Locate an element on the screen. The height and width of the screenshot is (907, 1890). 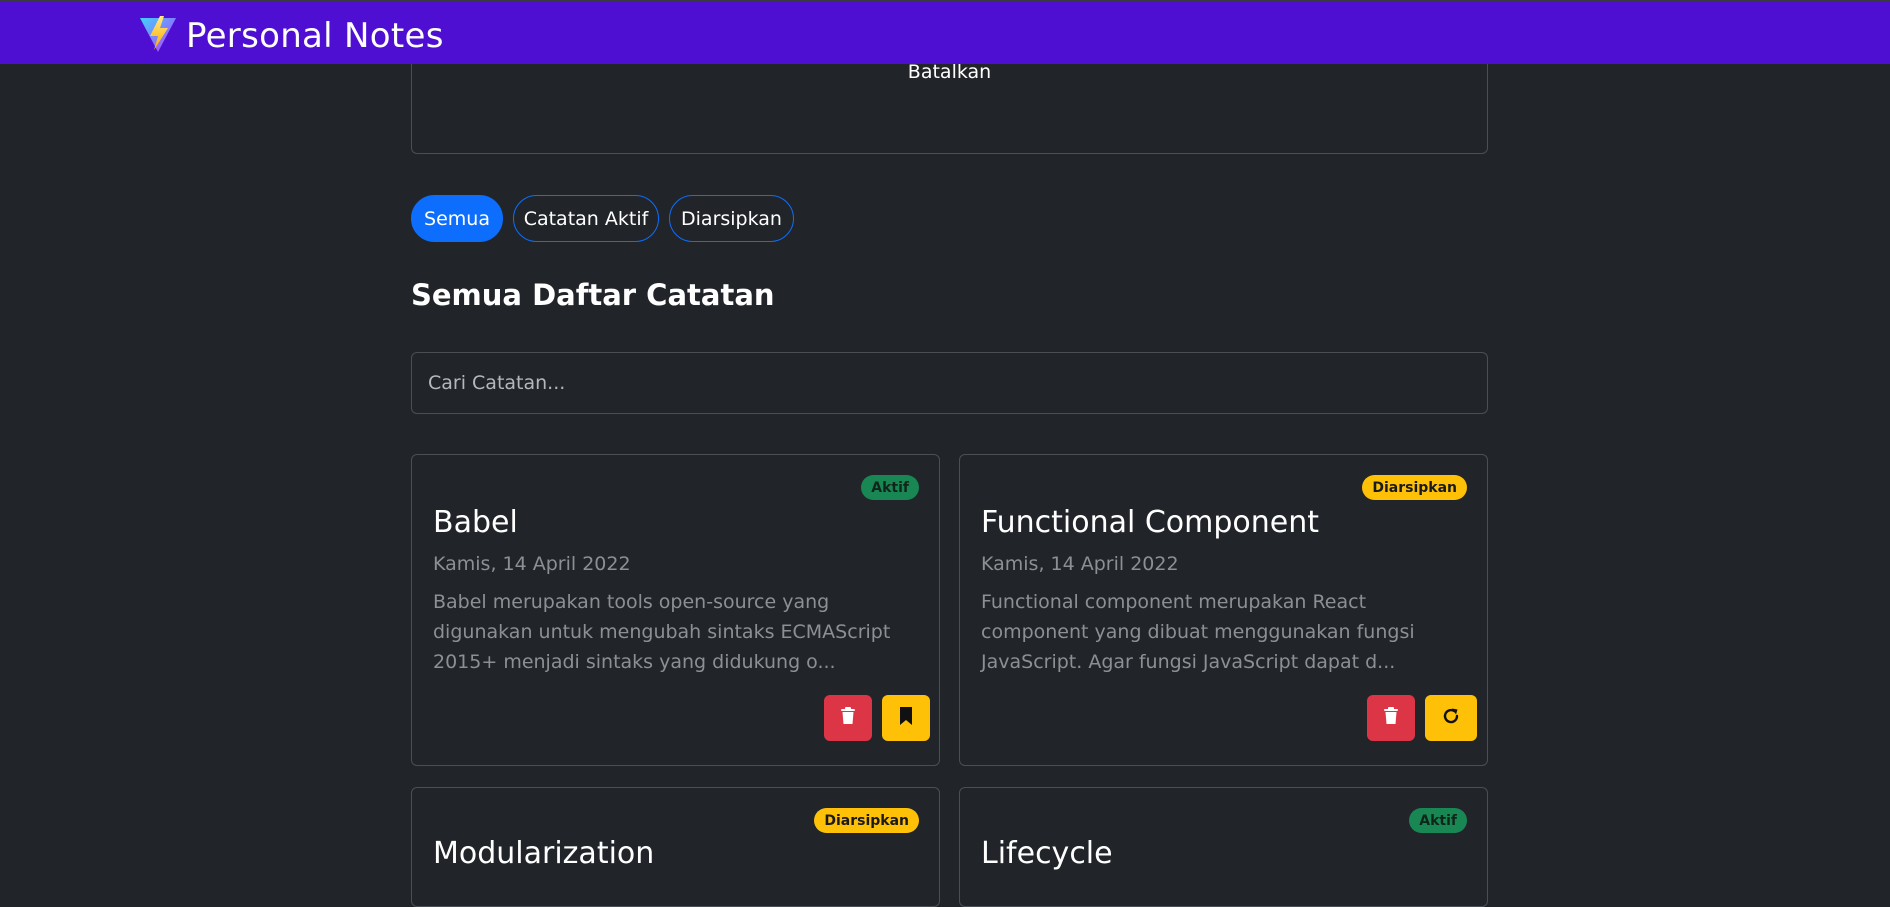
brand: Personal Notes is located at coordinates (291, 36).